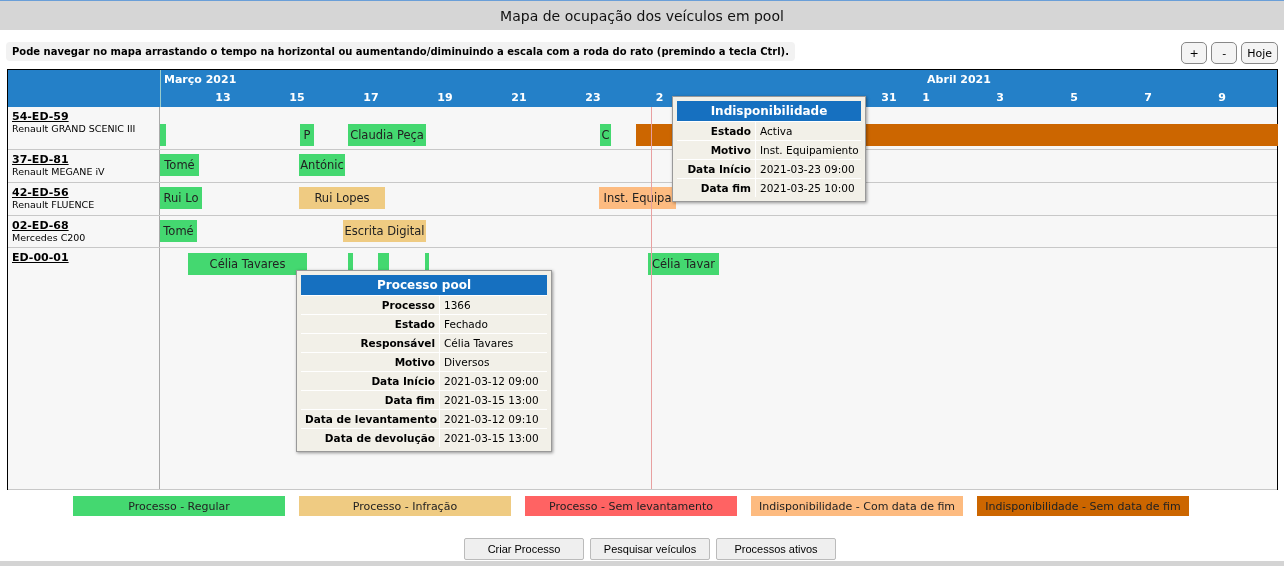 This screenshot has height=566, width=1284. What do you see at coordinates (307, 135) in the screenshot?
I see `booking-bar: P` at bounding box center [307, 135].